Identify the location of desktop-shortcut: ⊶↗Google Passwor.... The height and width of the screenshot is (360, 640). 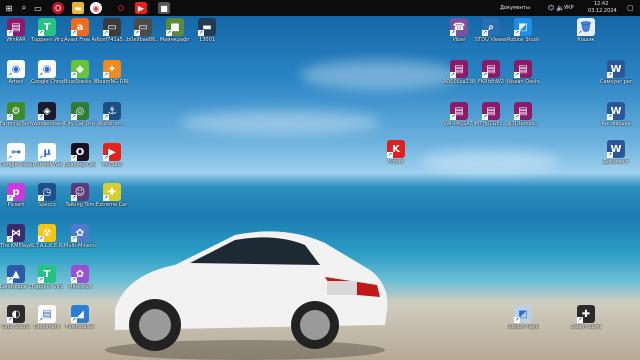
(16, 155).